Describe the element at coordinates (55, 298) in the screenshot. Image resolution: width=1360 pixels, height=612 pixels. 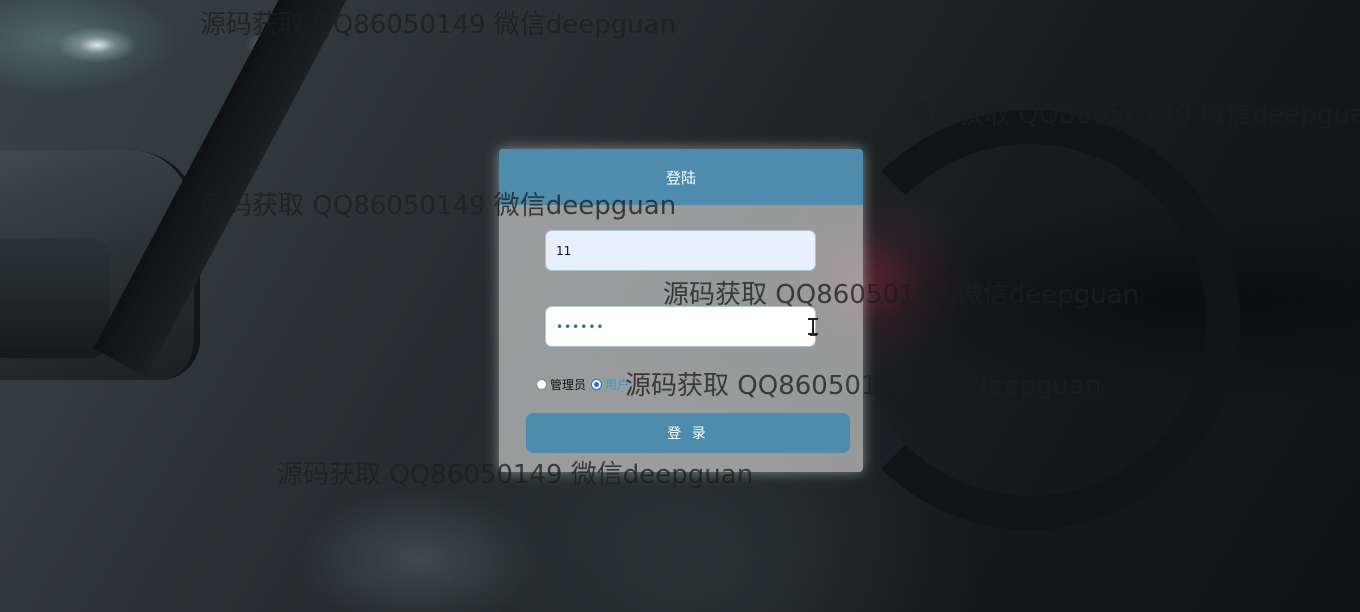
I see `side-mirror-glass` at that location.